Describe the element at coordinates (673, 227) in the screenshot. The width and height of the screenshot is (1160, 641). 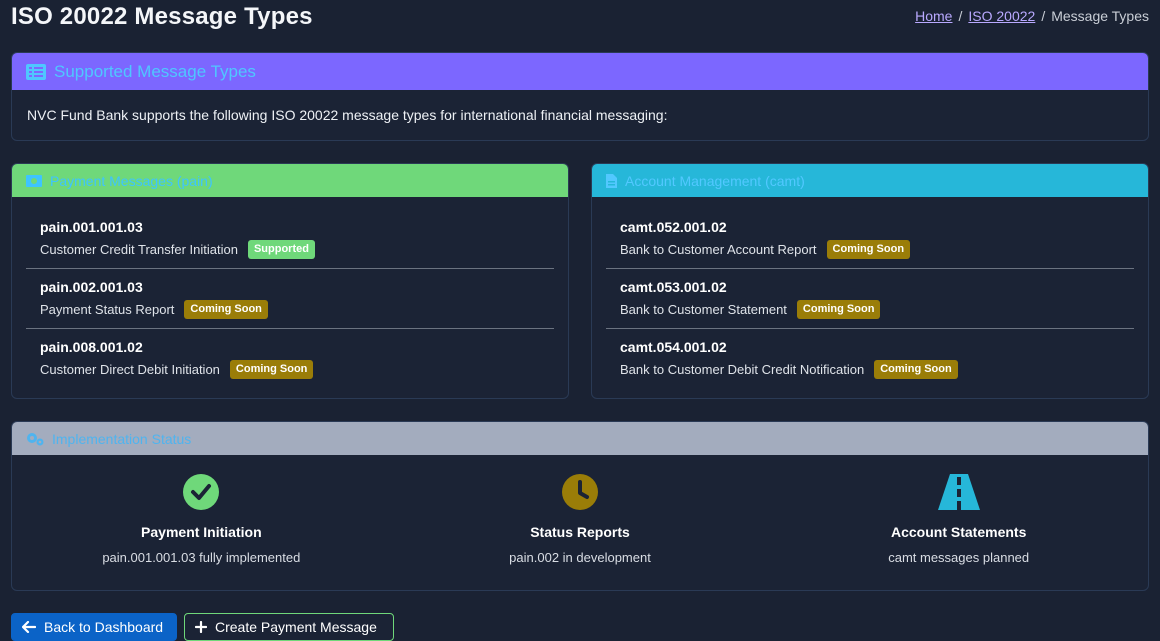
I see `message-code: camt.052.001.02` at that location.